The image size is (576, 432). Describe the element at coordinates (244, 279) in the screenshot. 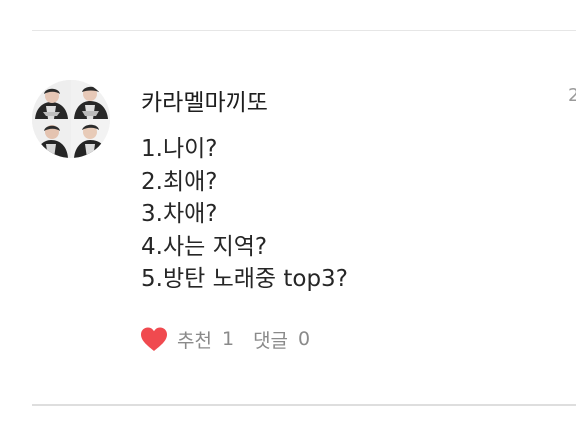

I see `comment-line: 5.방탄 노래중 top3?` at that location.